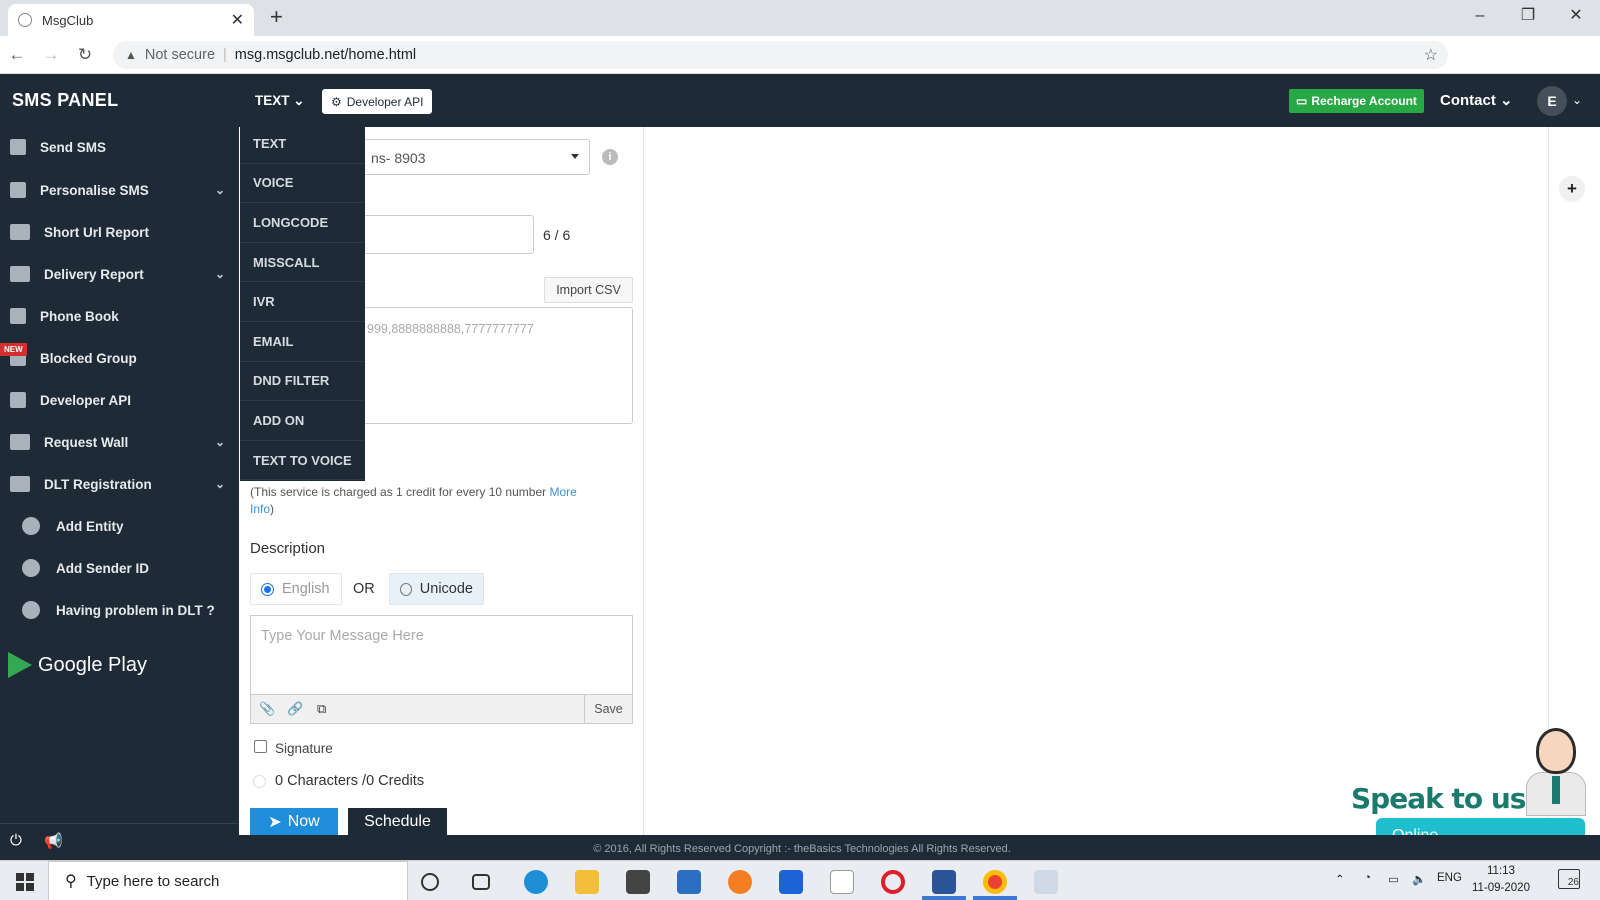  What do you see at coordinates (1501, 880) in the screenshot?
I see `taskbar-clock: 11:13 11-09-2020` at bounding box center [1501, 880].